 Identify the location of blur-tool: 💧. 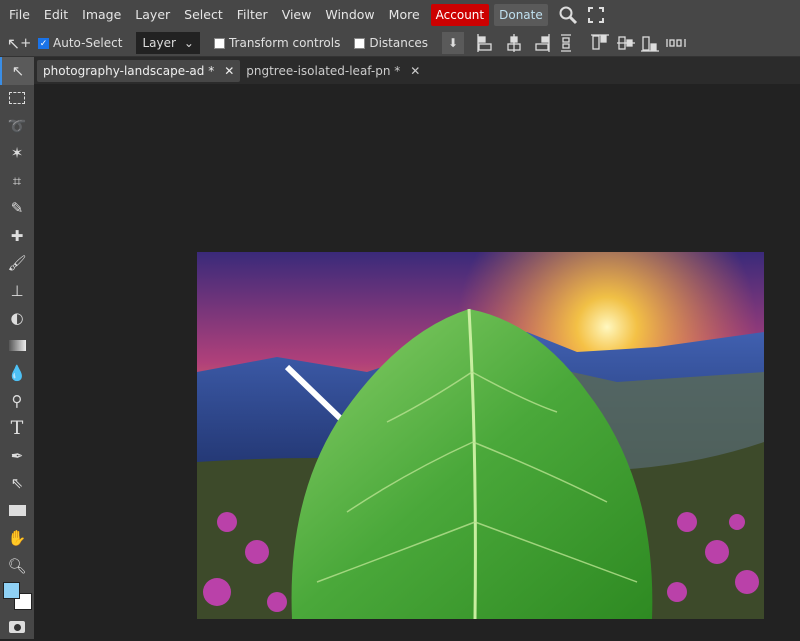
(17, 374).